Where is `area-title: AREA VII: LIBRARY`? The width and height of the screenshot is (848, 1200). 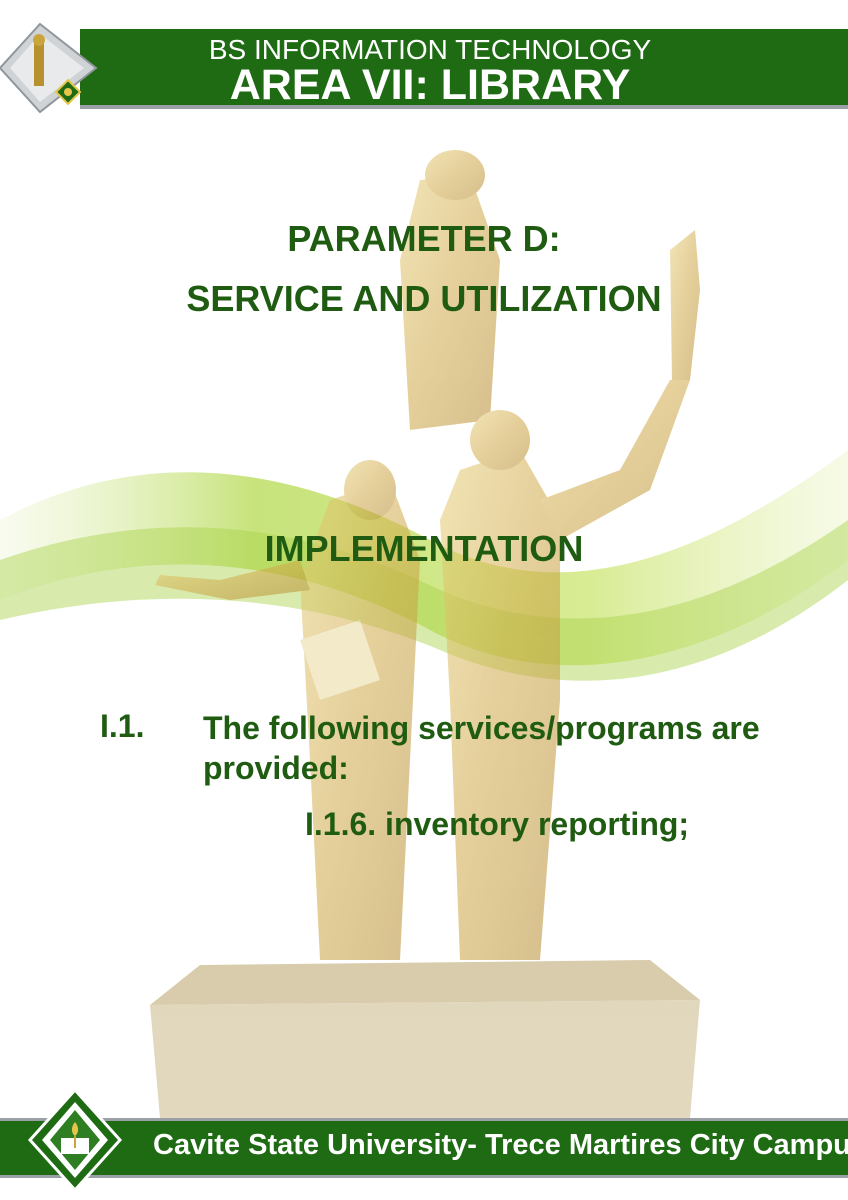
area-title: AREA VII: LIBRARY is located at coordinates (430, 85).